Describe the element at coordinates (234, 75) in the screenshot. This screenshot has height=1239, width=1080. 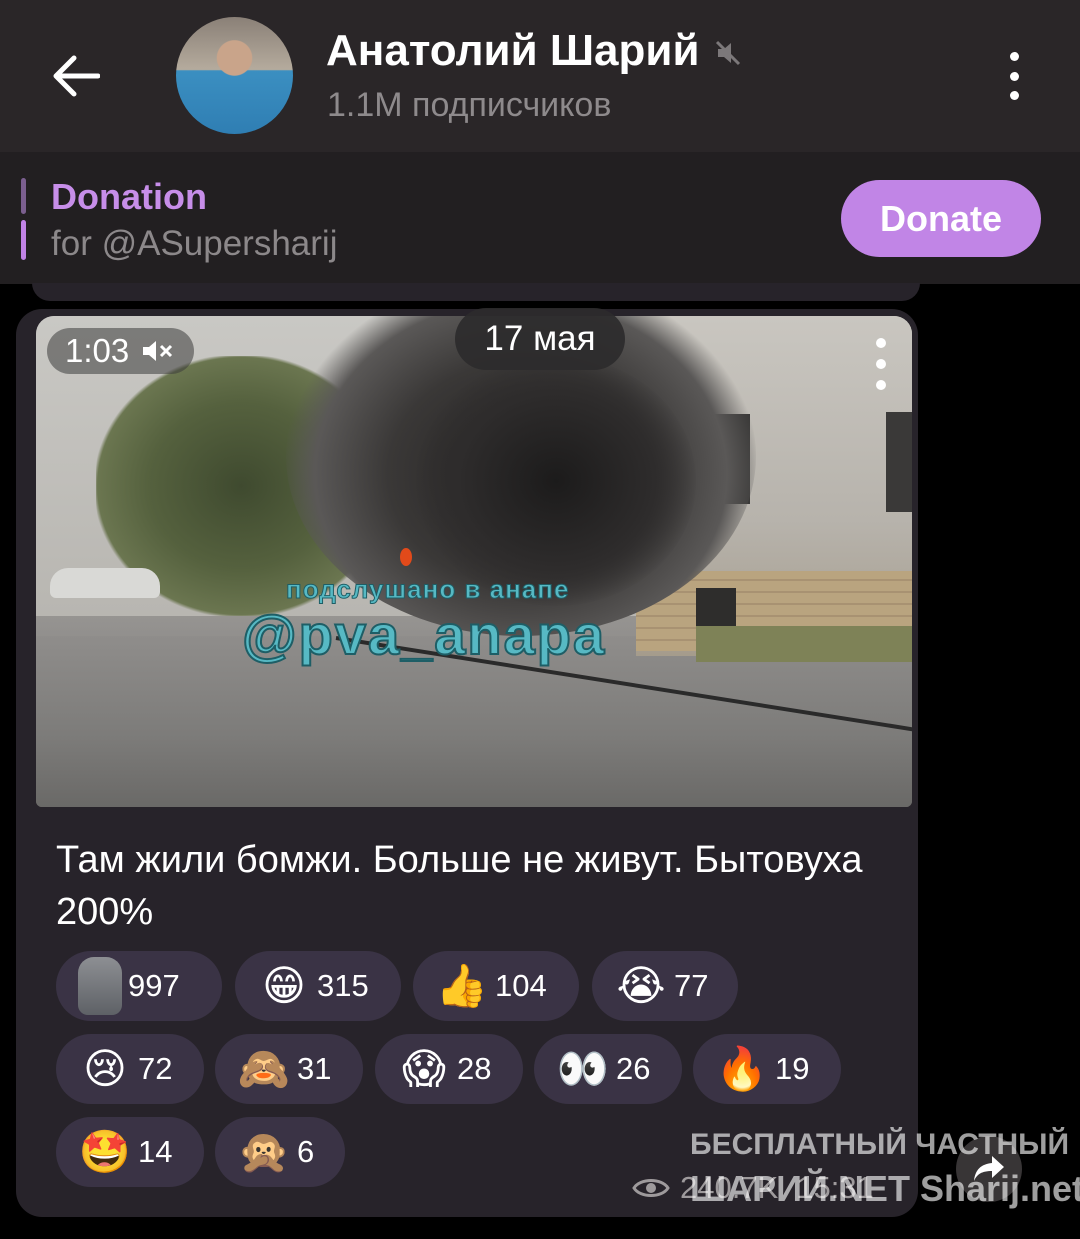
I see `channel-avatar` at that location.